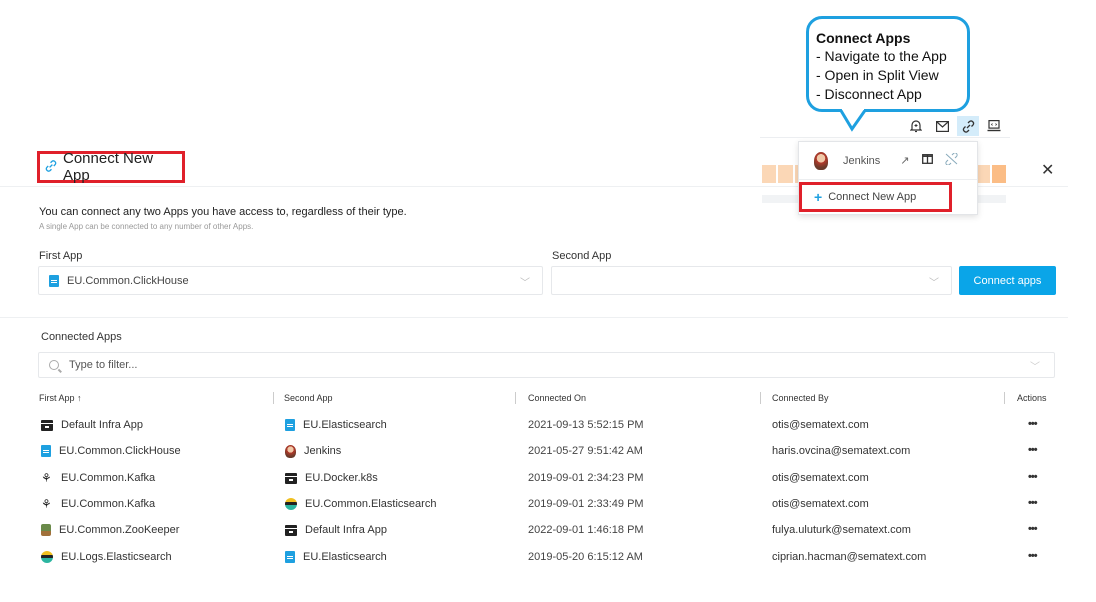 This screenshot has width=1096, height=602. Describe the element at coordinates (92, 425) in the screenshot. I see `first-app-cell: Default Infra App` at that location.